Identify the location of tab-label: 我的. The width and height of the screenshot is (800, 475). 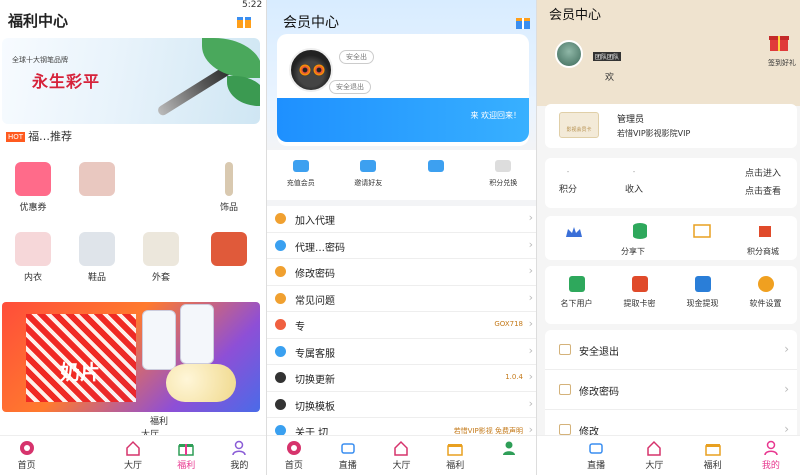
(770, 466).